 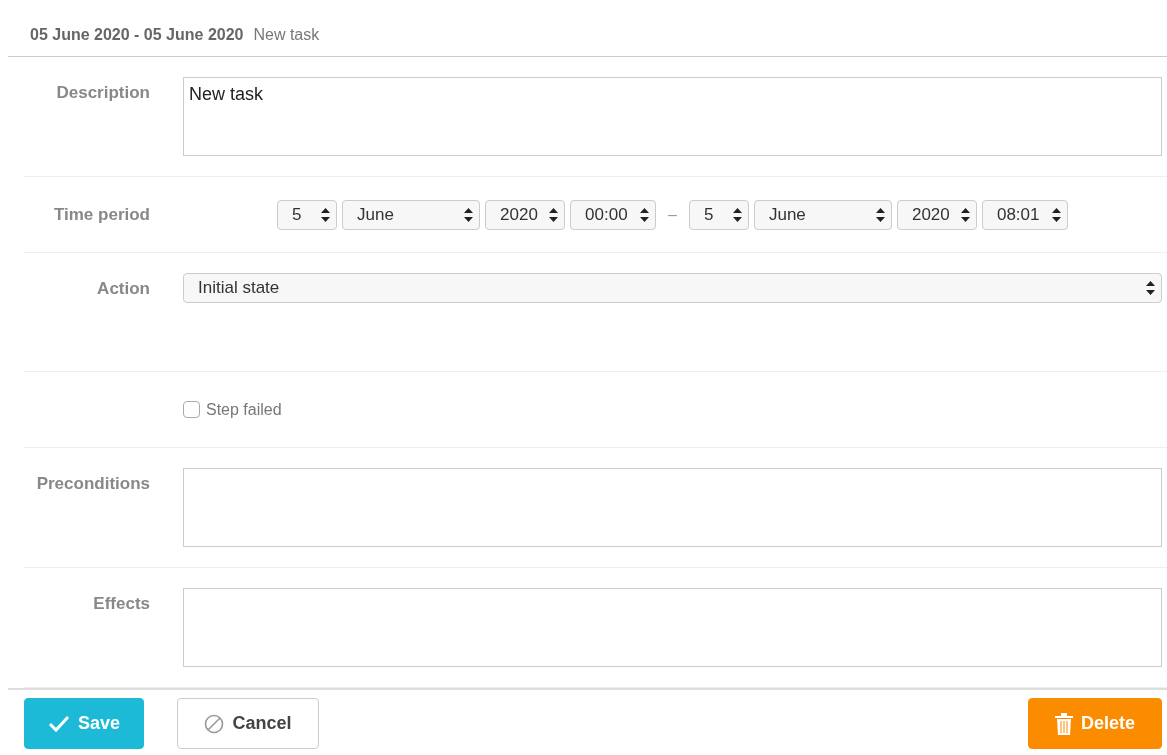 What do you see at coordinates (93, 484) in the screenshot?
I see `field-label: Preconditions` at bounding box center [93, 484].